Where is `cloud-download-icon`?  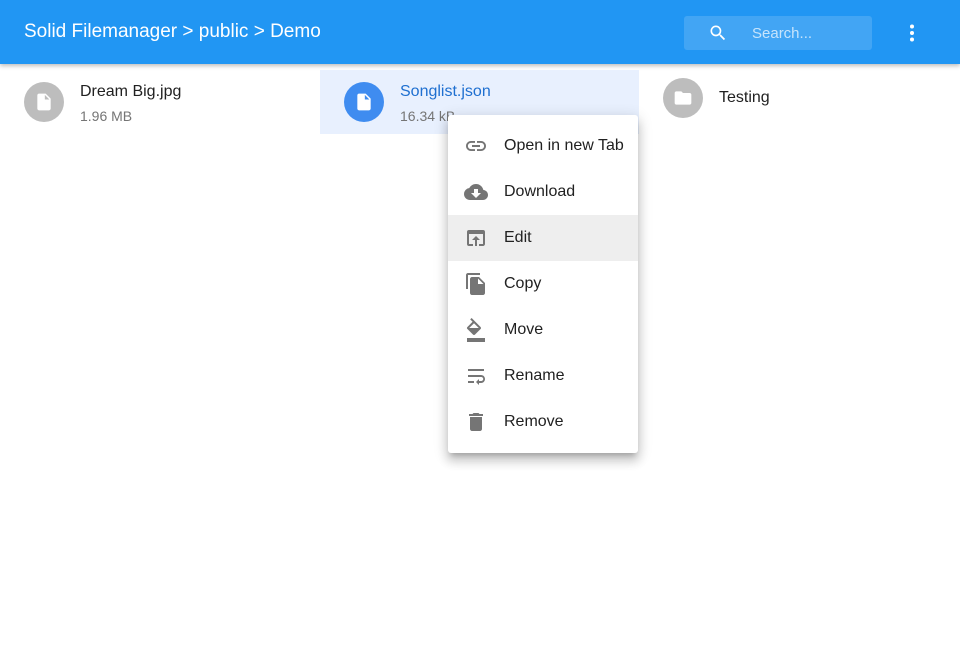
cloud-download-icon is located at coordinates (476, 192).